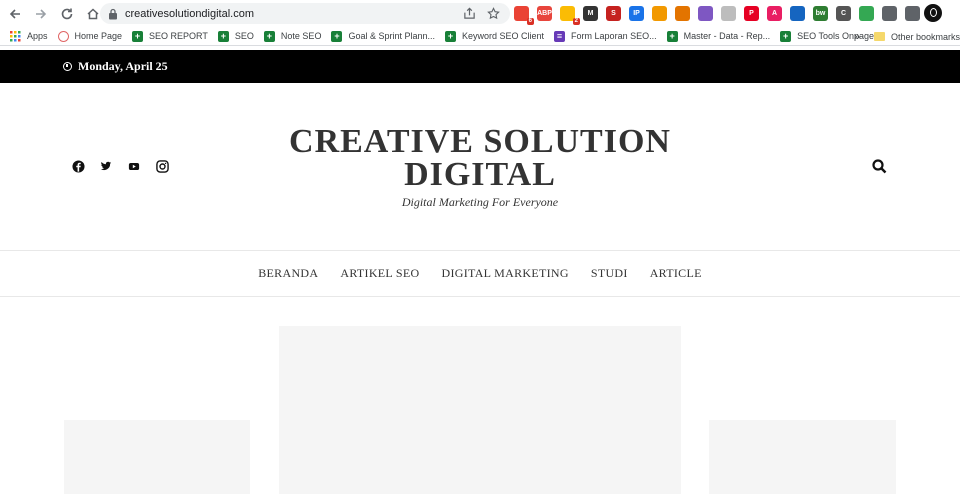 The height and width of the screenshot is (494, 960). What do you see at coordinates (705, 13) in the screenshot?
I see `color-extension-icon` at bounding box center [705, 13].